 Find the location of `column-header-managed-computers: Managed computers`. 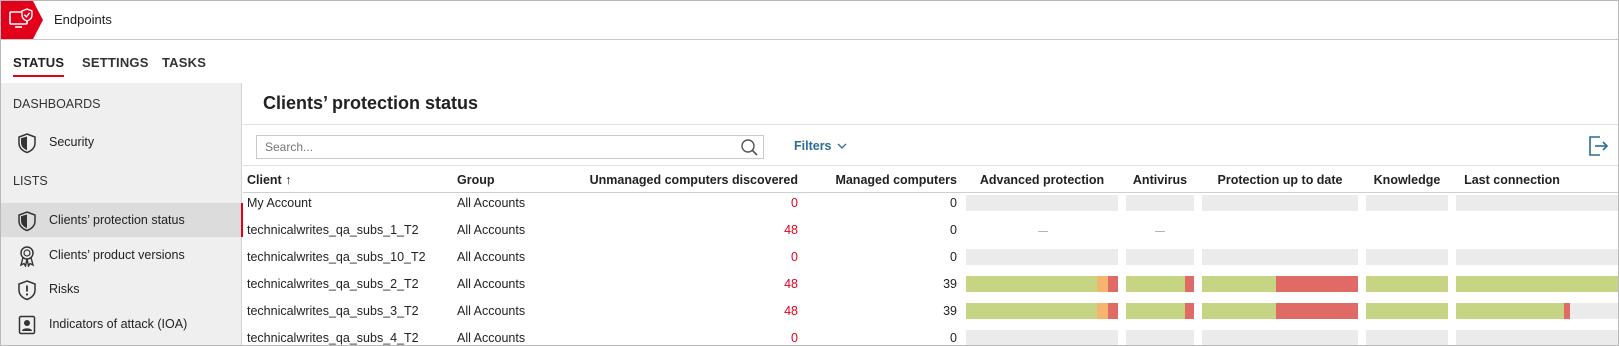

column-header-managed-computers: Managed computers is located at coordinates (885, 180).